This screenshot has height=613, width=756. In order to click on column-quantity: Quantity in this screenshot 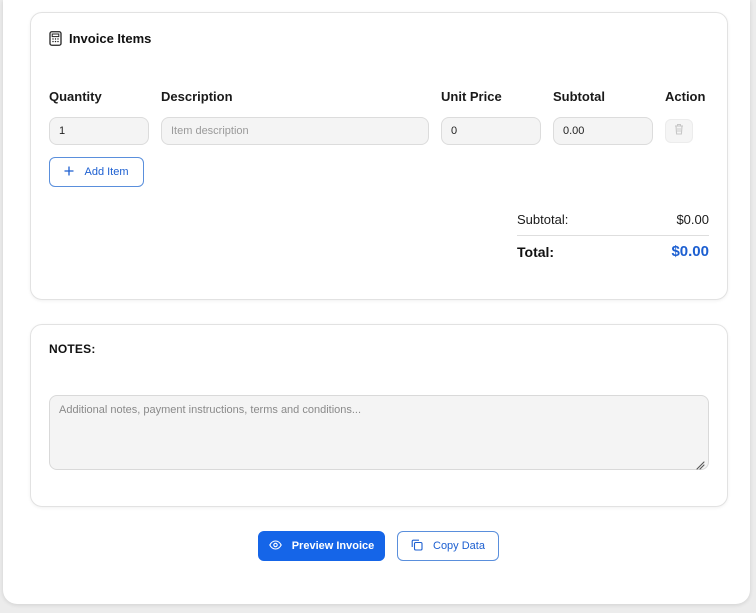, I will do `click(75, 96)`.